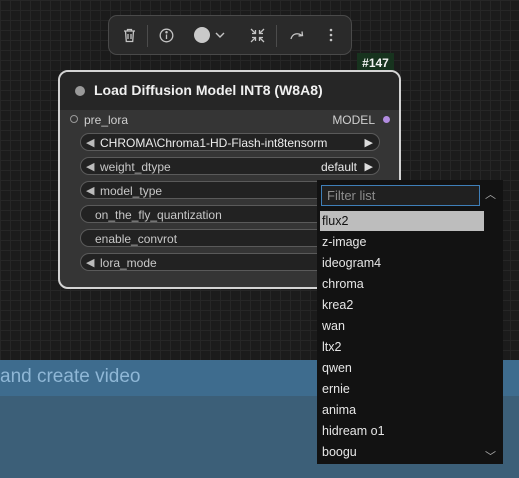  I want to click on option-item: ltx2, so click(402, 347).